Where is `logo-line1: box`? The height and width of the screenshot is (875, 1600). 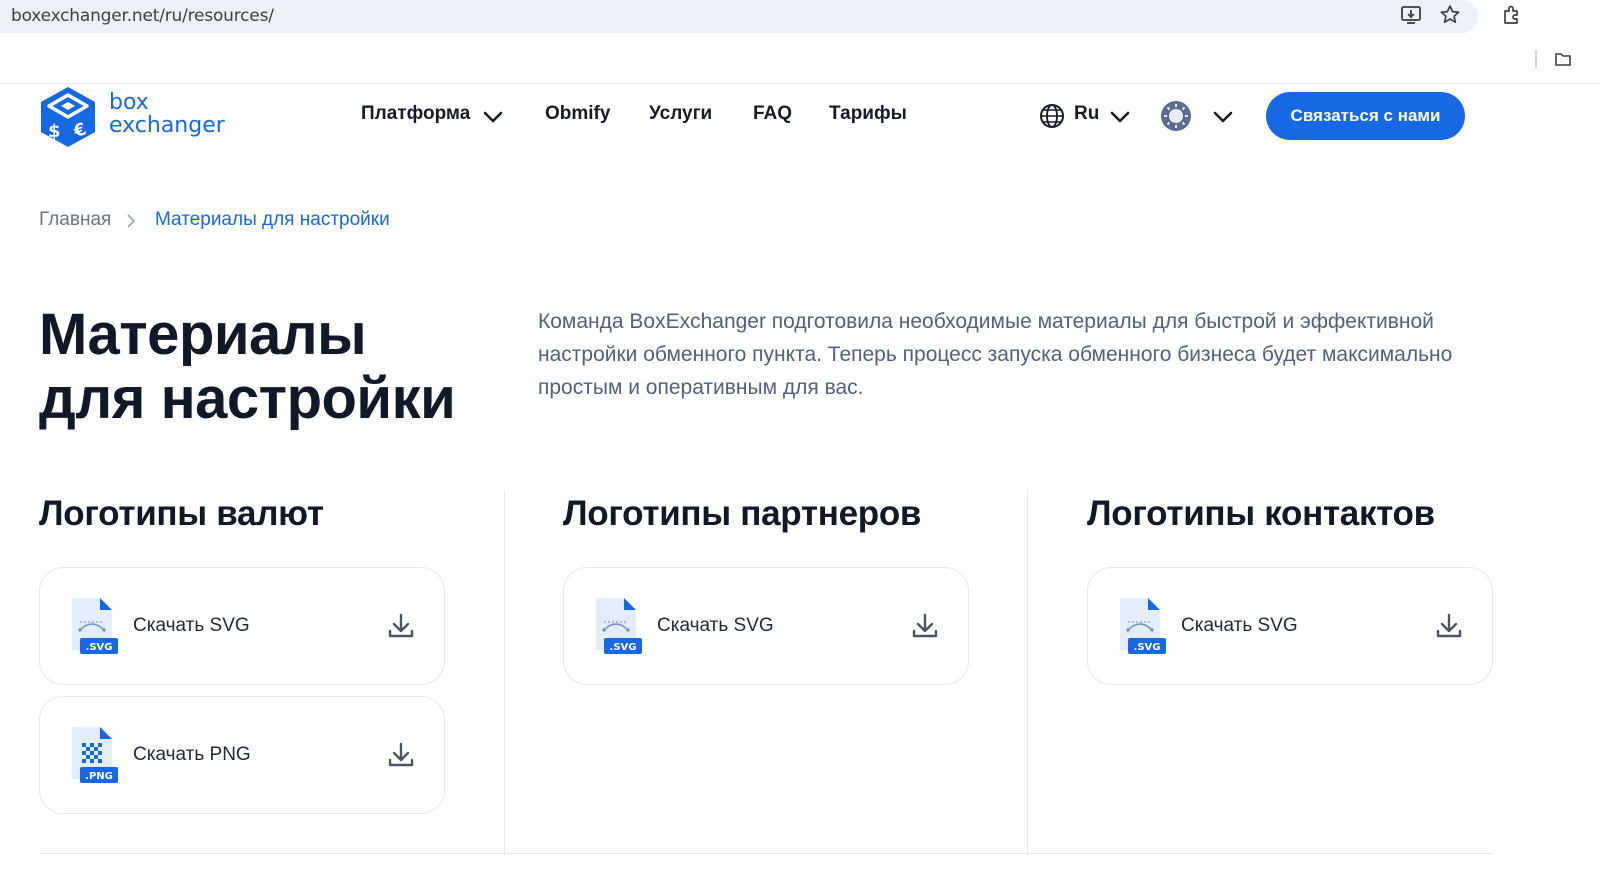
logo-line1: box is located at coordinates (129, 102).